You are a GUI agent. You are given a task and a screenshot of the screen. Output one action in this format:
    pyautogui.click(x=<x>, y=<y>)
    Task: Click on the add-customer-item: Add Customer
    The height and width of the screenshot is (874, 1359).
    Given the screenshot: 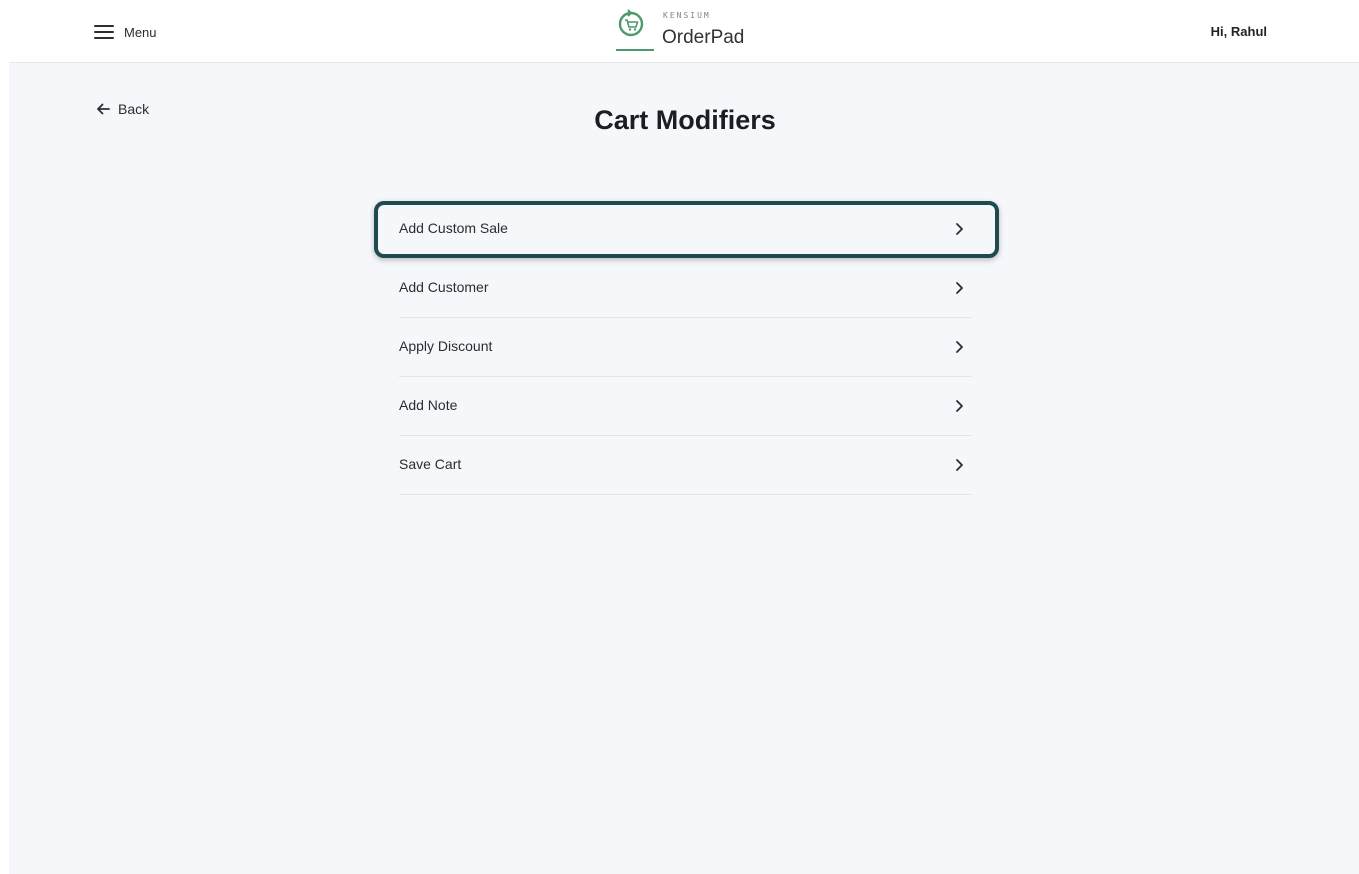 What is the action you would take?
    pyautogui.click(x=685, y=288)
    